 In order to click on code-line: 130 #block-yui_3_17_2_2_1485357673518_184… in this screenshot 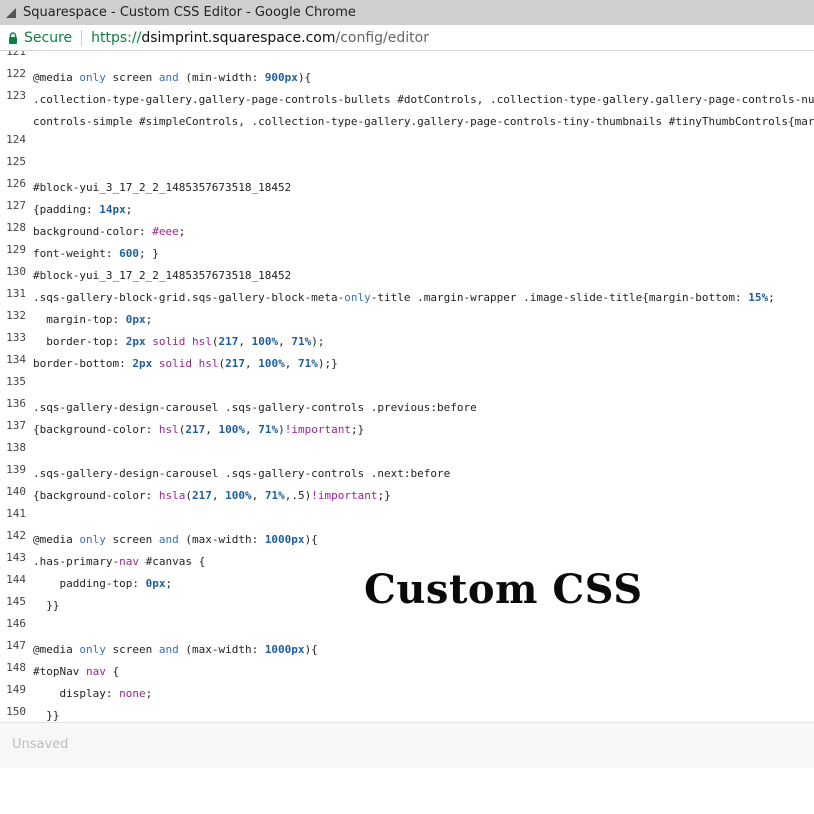, I will do `click(407, 276)`.